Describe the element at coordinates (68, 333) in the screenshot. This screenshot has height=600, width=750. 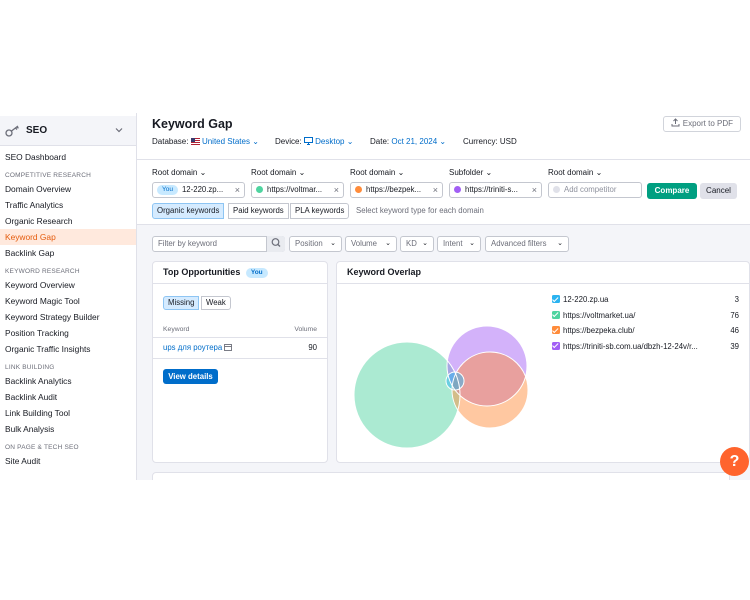
I see `sidebar-item: Position Tracking` at that location.